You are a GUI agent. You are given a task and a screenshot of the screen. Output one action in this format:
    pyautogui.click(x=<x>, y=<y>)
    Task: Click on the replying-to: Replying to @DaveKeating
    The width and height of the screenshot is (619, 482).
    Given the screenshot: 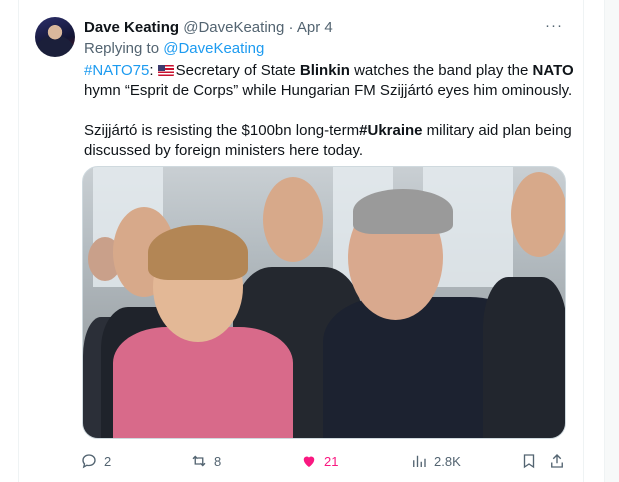 What is the action you would take?
    pyautogui.click(x=174, y=49)
    